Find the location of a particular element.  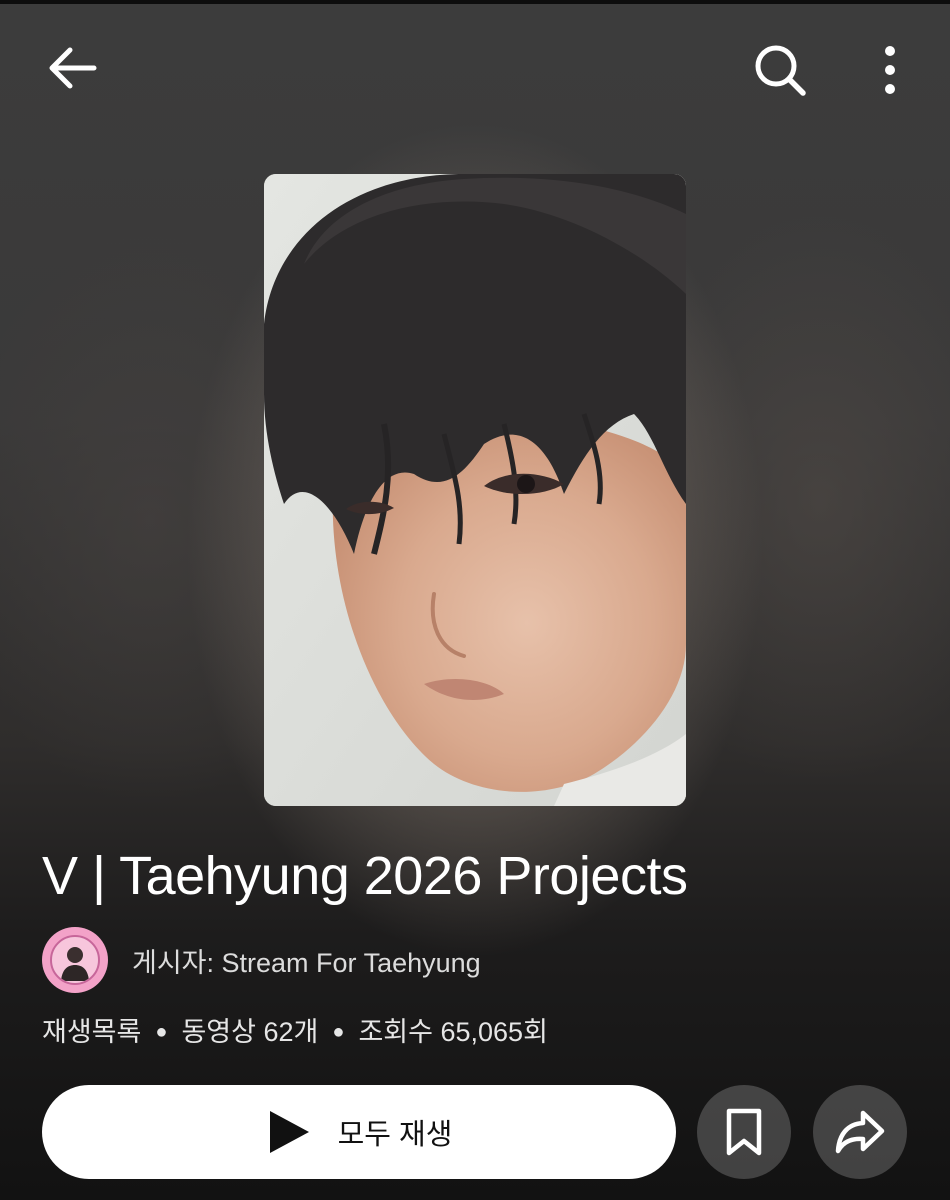

share-icon is located at coordinates (860, 1132).